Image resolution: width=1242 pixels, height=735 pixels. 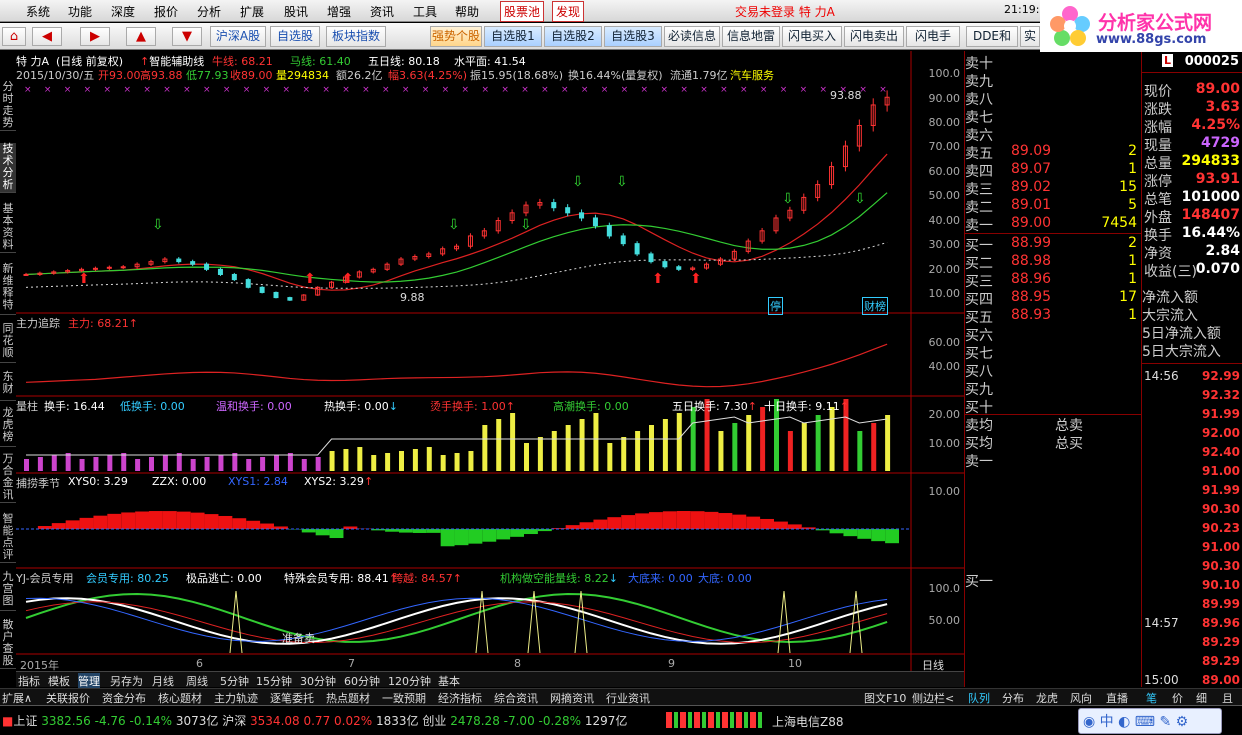 What do you see at coordinates (1053, 152) in the screenshot?
I see `book-row-sell: 卖五 89.09 2` at bounding box center [1053, 152].